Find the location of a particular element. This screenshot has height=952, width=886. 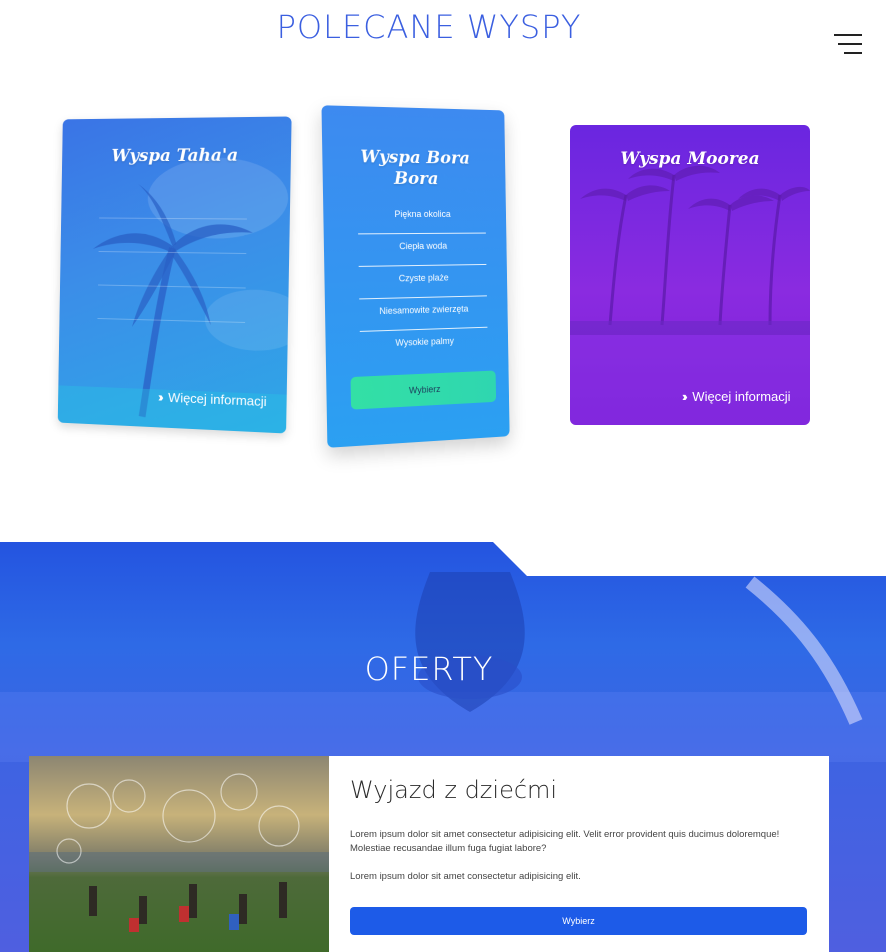

offer-photo is located at coordinates (179, 854).